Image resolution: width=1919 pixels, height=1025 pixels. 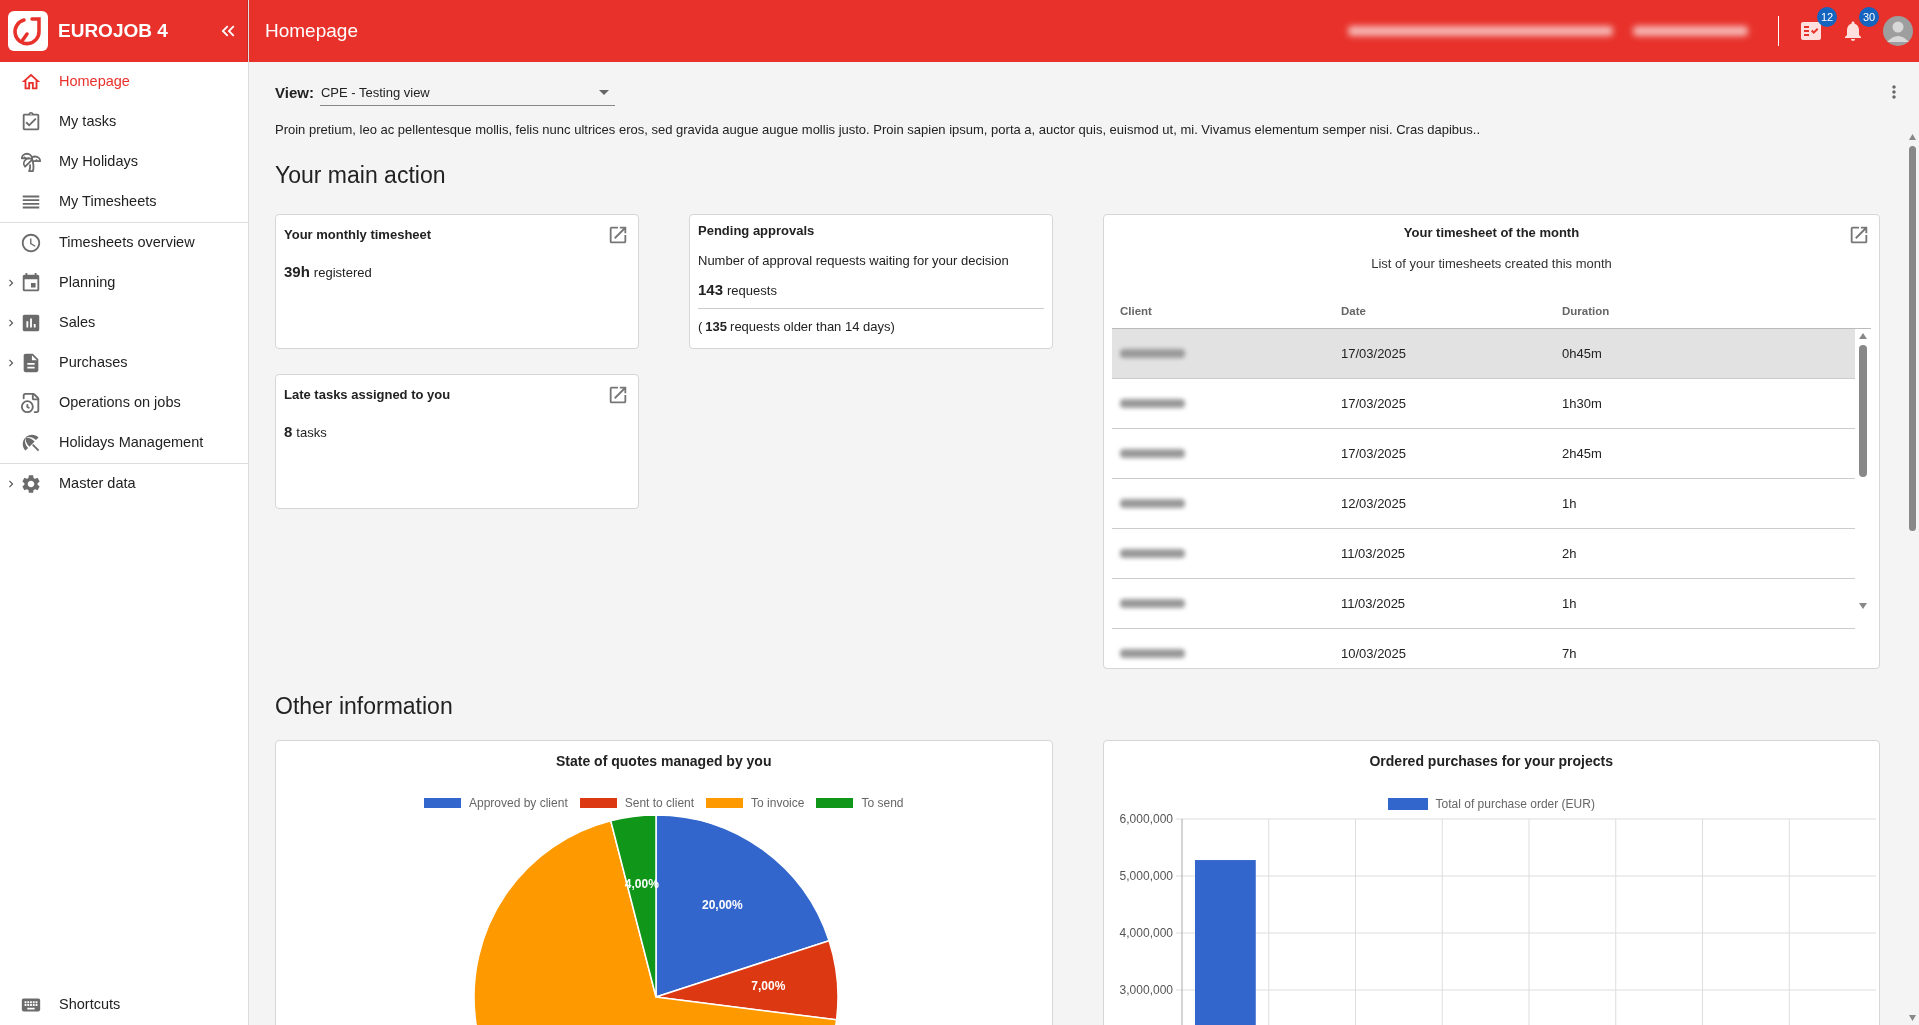 What do you see at coordinates (1491, 233) in the screenshot?
I see `card-title: Your timesheet of the month` at bounding box center [1491, 233].